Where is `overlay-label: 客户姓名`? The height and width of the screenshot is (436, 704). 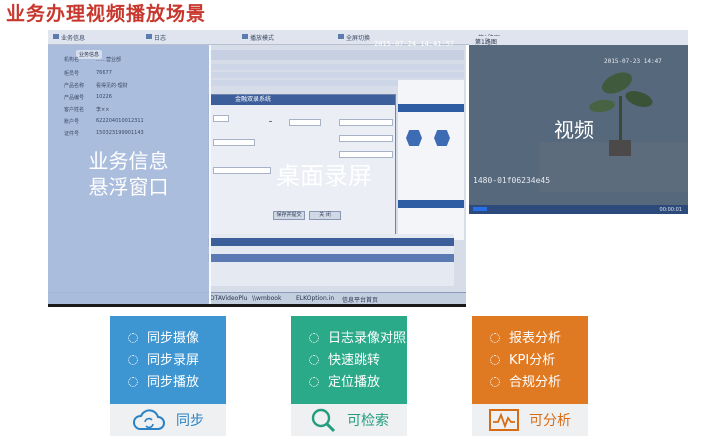 overlay-label: 客户姓名 is located at coordinates (74, 110).